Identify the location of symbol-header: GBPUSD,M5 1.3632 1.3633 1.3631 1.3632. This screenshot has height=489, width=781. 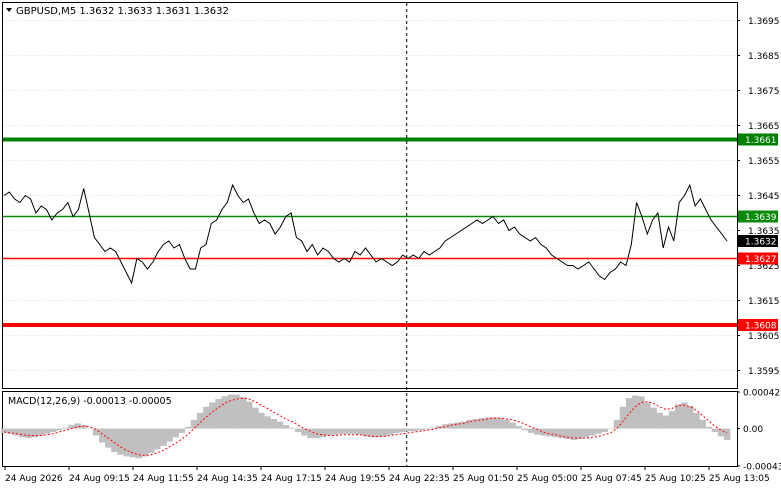
(122, 11).